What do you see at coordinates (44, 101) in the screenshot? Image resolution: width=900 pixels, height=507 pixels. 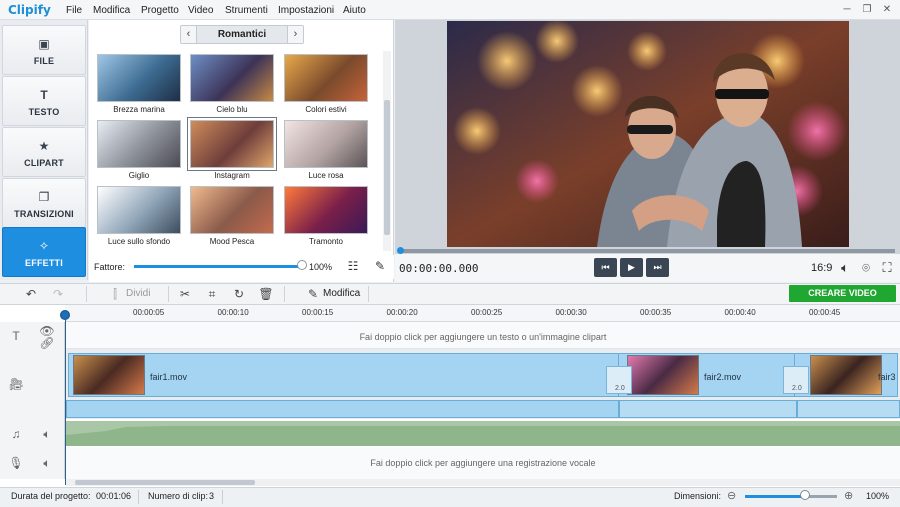 I see `sidebar-item-testo: T TESTO` at bounding box center [44, 101].